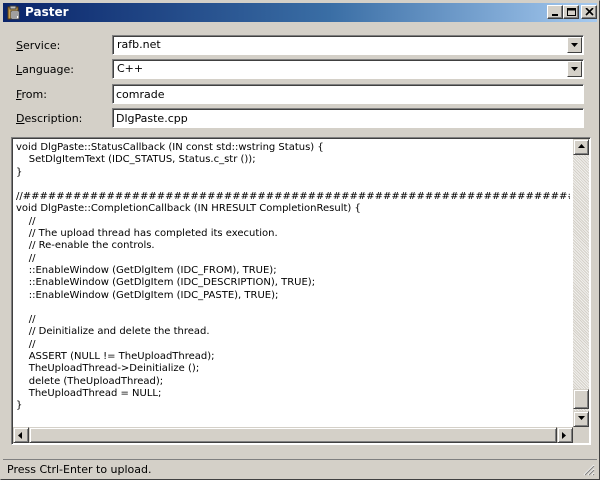 This screenshot has width=600, height=480. I want to click on code-line: TheUploadThread->Deinitialize ();, so click(108, 369).